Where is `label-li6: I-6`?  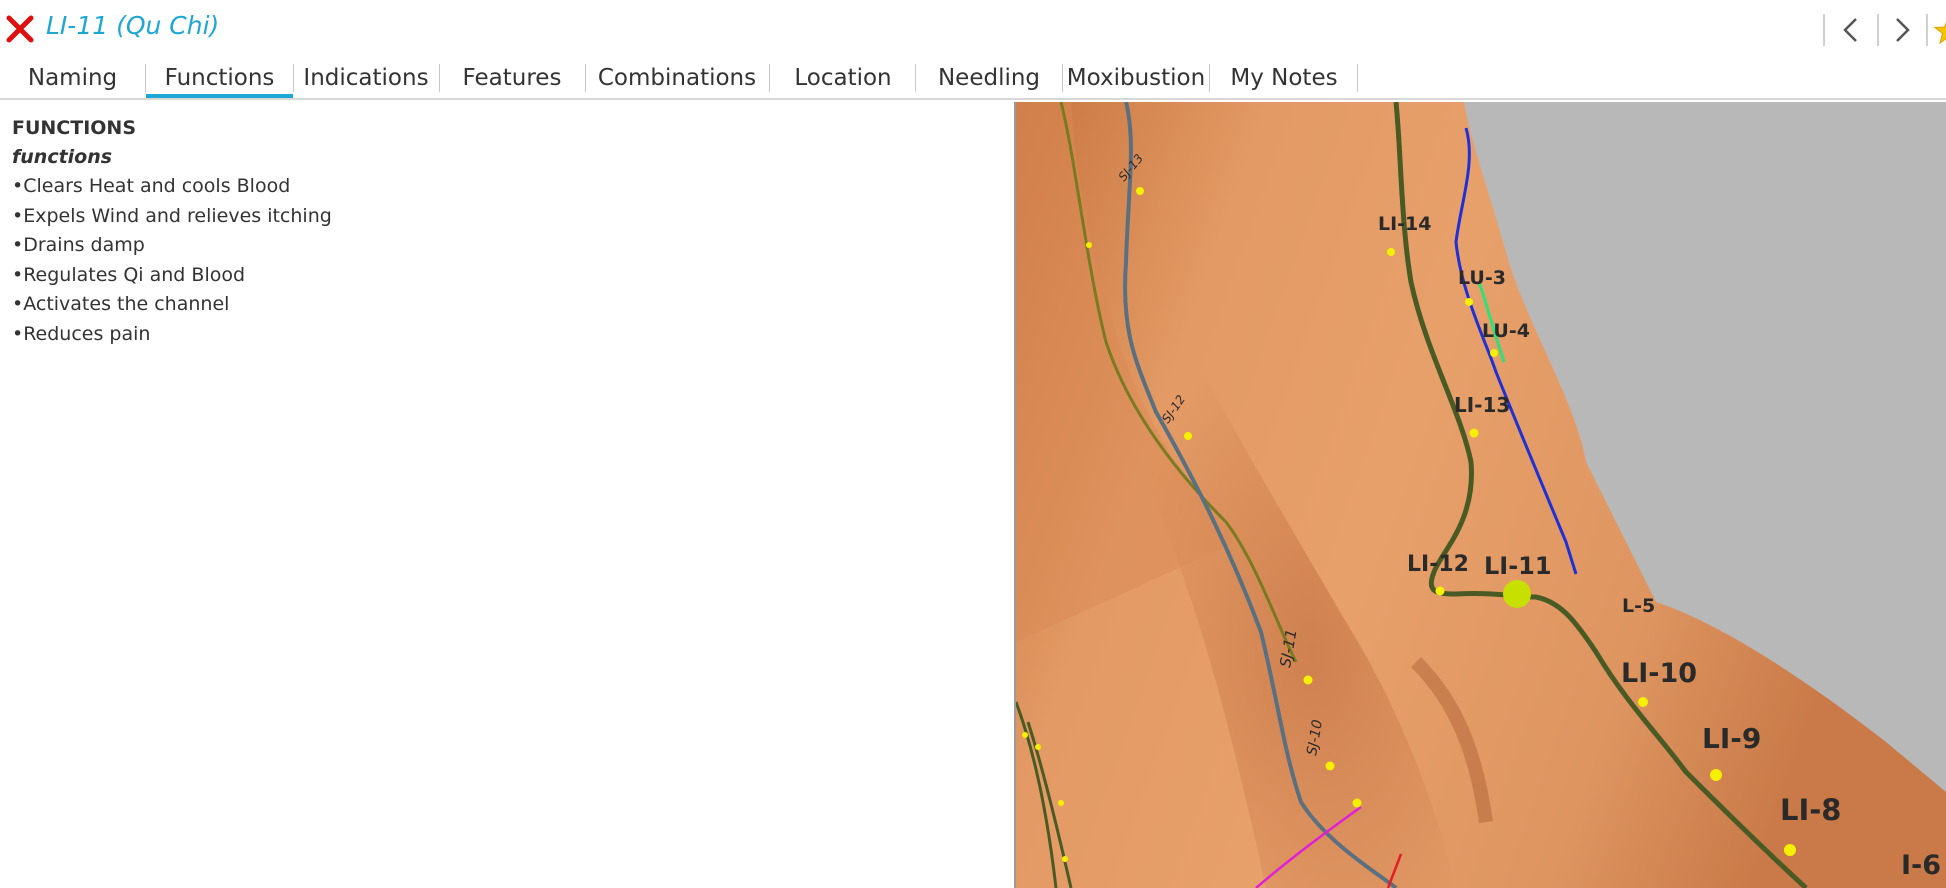
label-li6: I-6 is located at coordinates (1921, 865).